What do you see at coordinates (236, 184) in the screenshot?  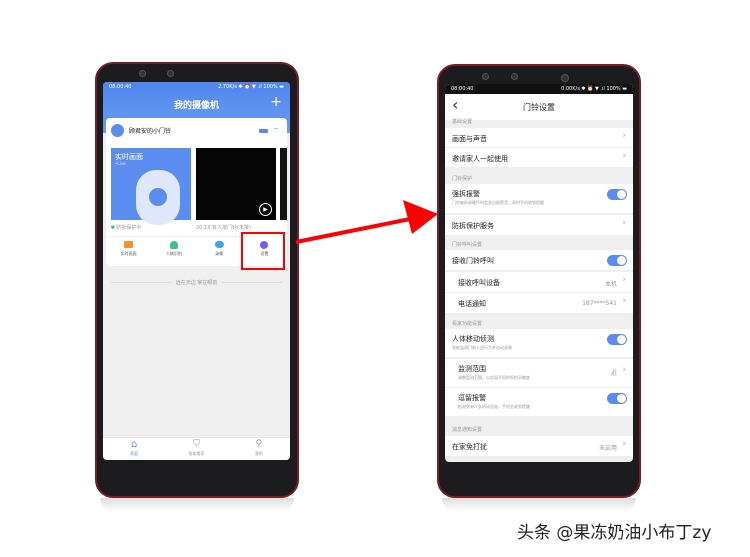 I see `event-thumbnail: ▶` at bounding box center [236, 184].